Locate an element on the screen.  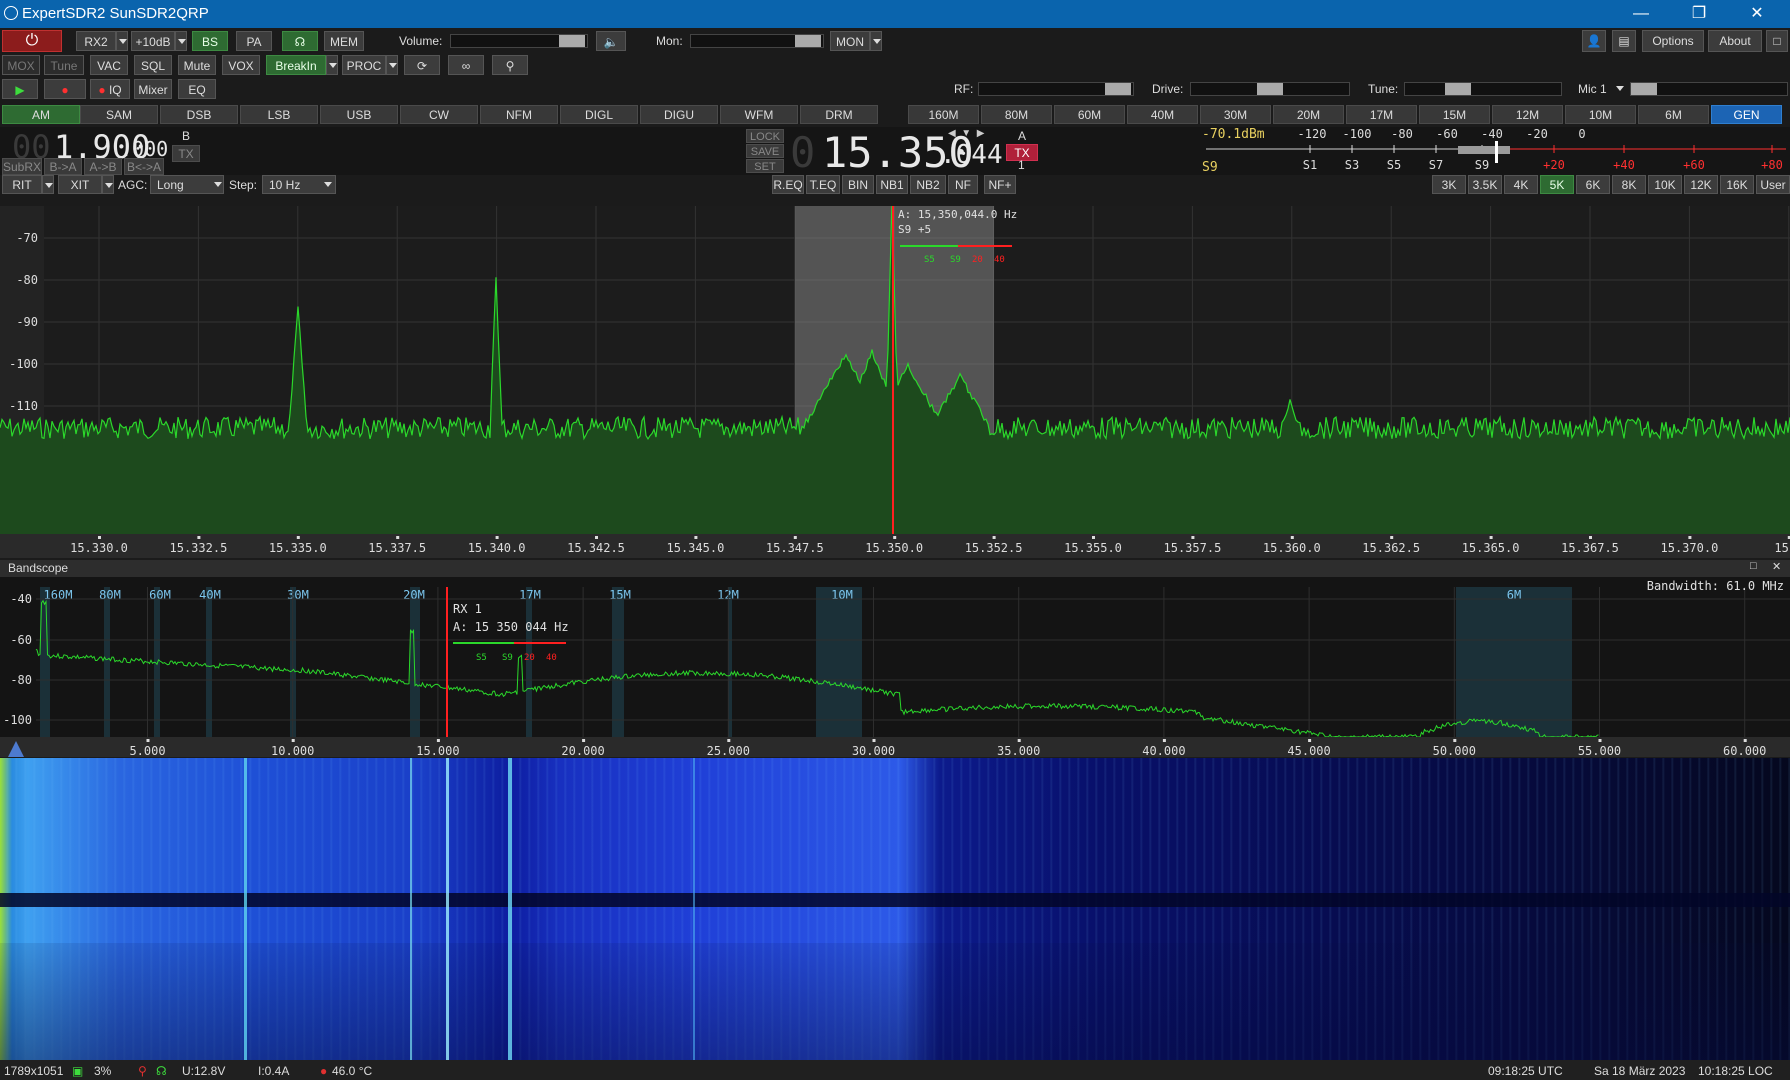
mode-nfm-button: NFM is located at coordinates (519, 114).